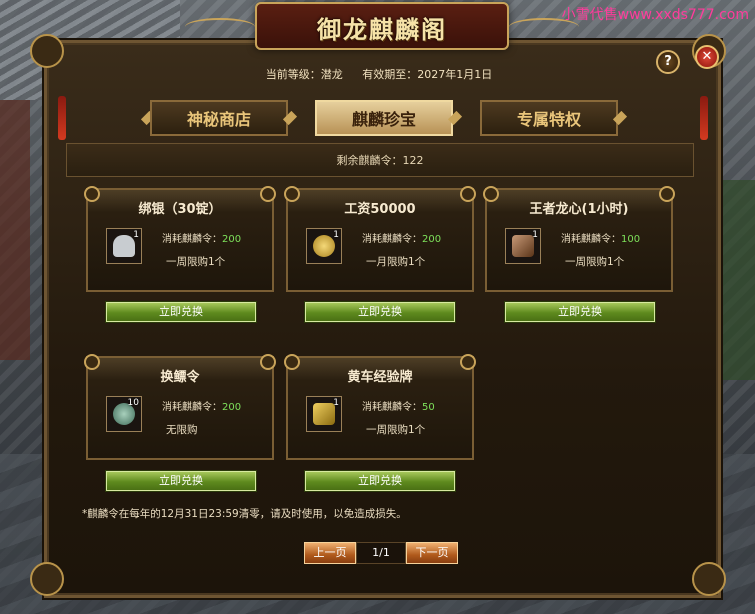  I want to click on gold-coins-icon, so click(324, 246).